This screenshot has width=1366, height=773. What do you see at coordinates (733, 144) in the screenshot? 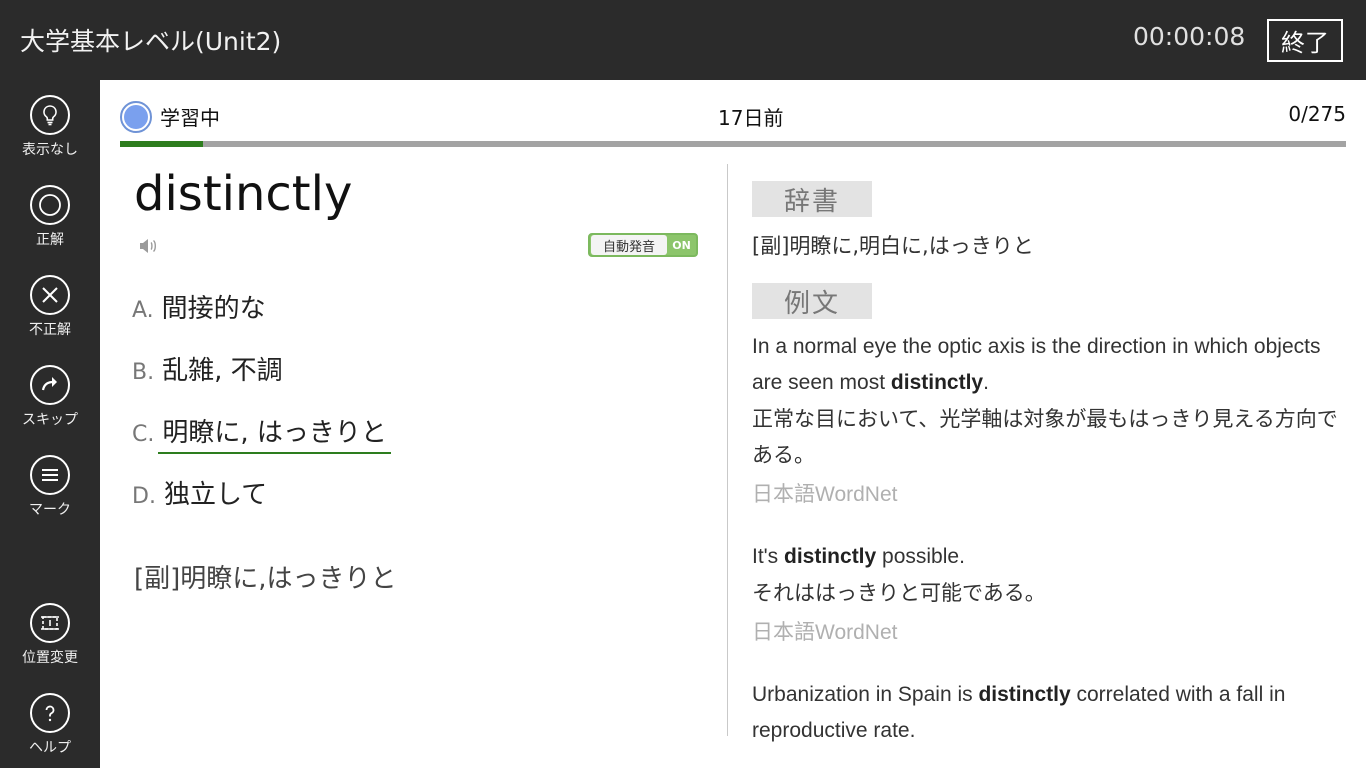
I see `progress-bar` at bounding box center [733, 144].